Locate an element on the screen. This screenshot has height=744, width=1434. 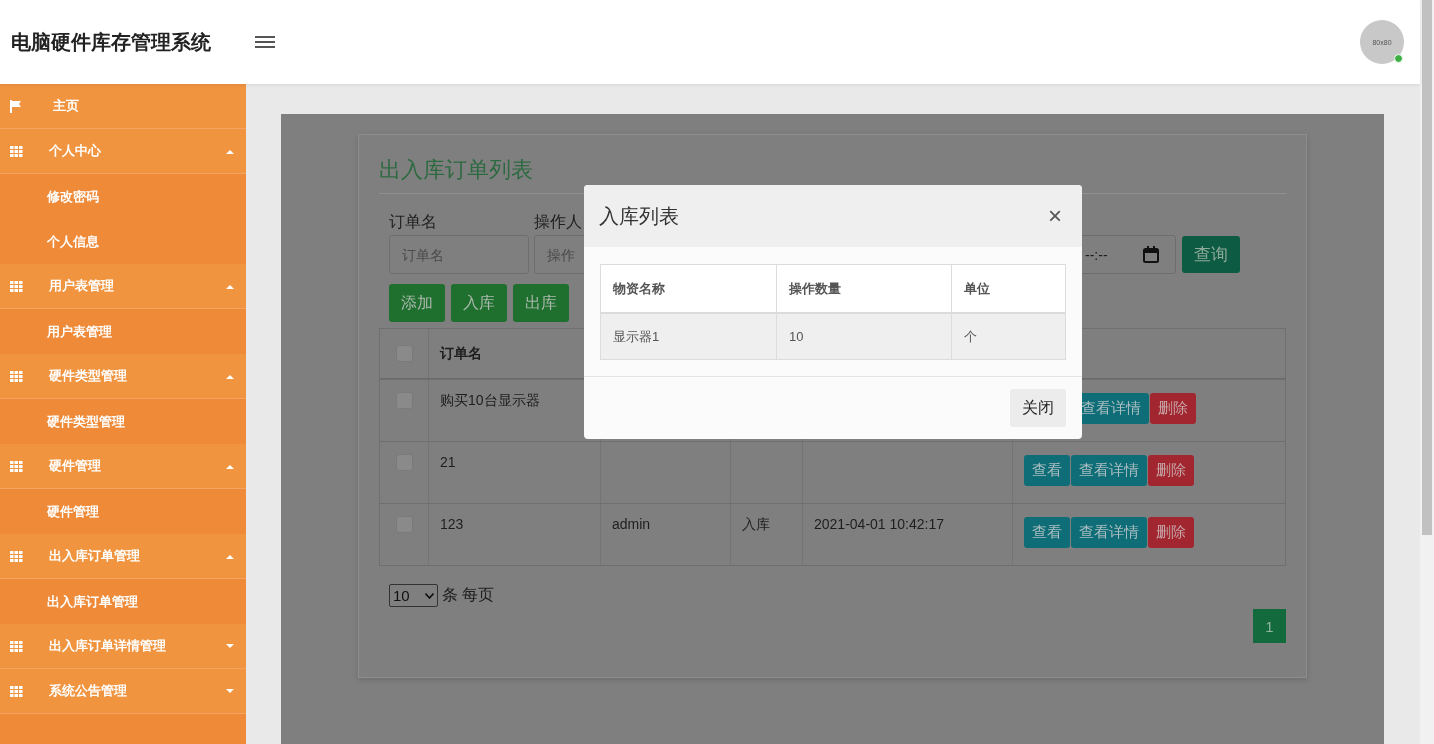
menu-icon is located at coordinates (265, 42).